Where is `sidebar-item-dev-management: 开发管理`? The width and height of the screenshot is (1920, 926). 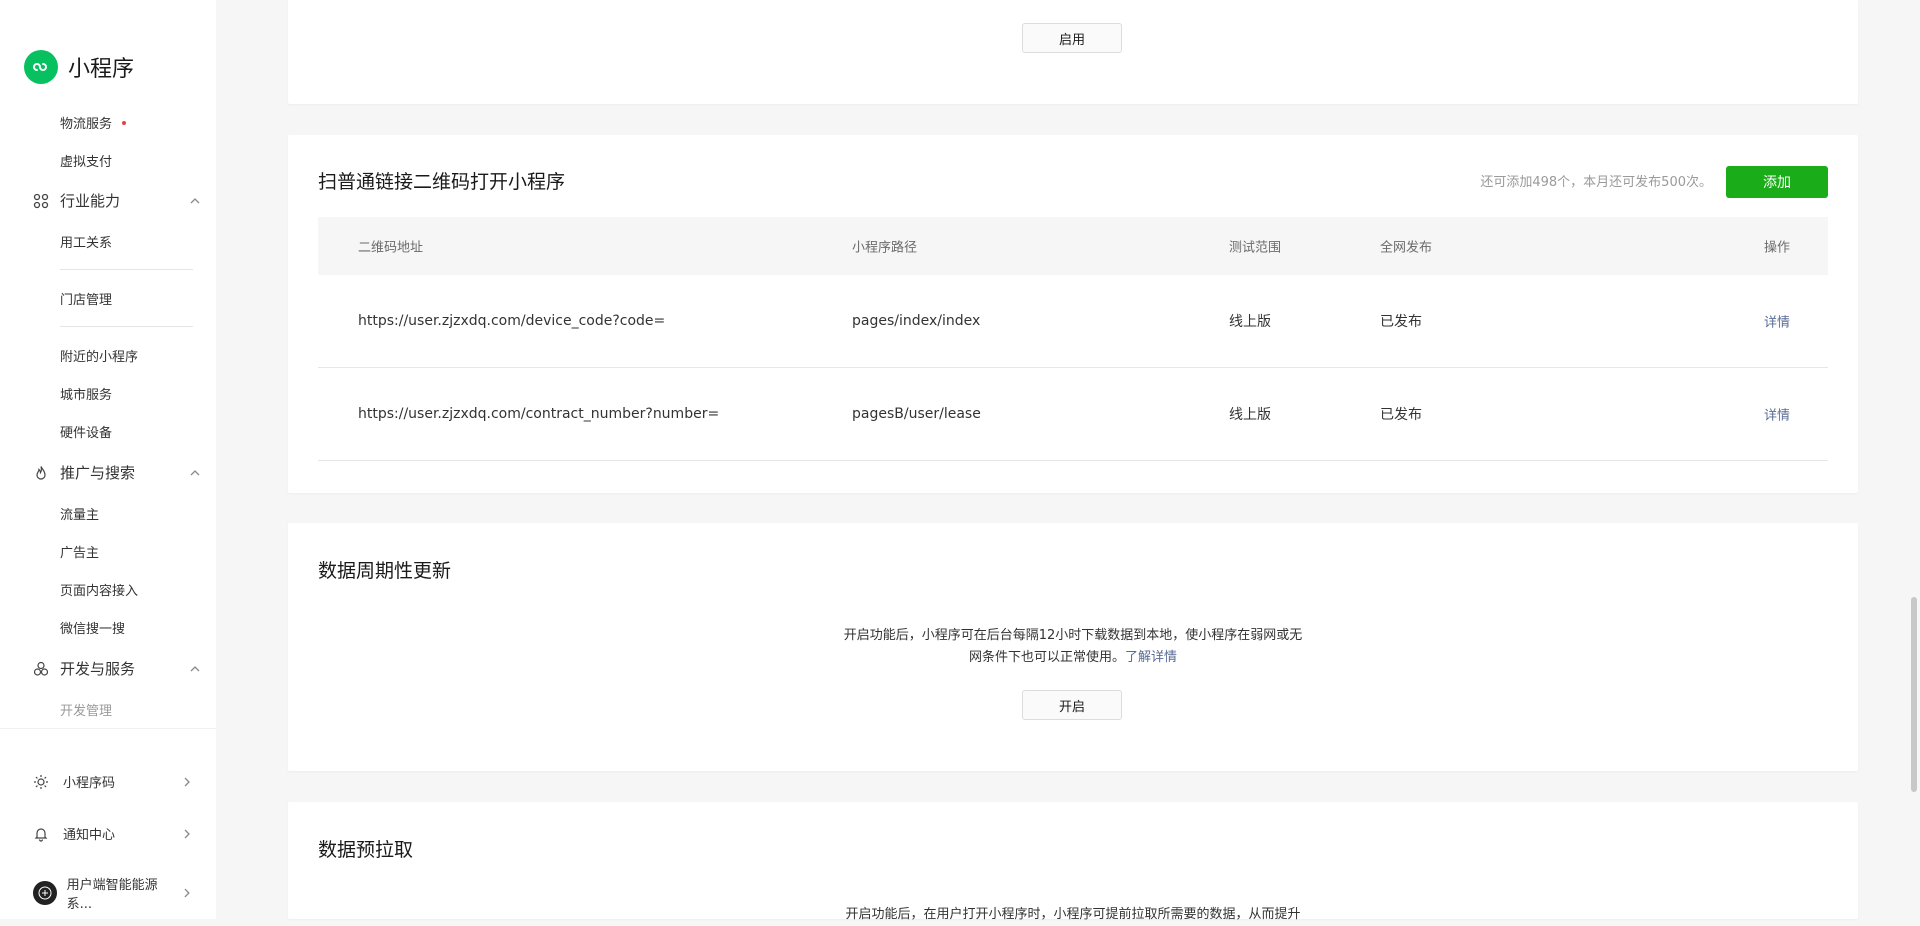 sidebar-item-dev-management: 开发管理 is located at coordinates (86, 709).